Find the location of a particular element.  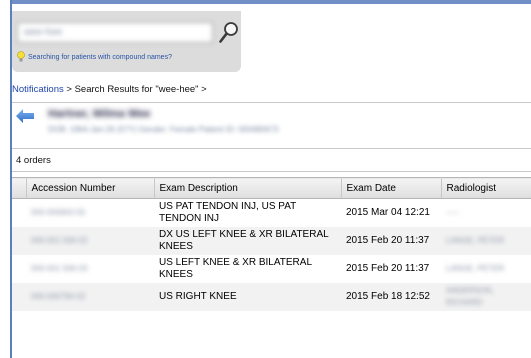

breadcrumb-trailing: > is located at coordinates (202, 89).